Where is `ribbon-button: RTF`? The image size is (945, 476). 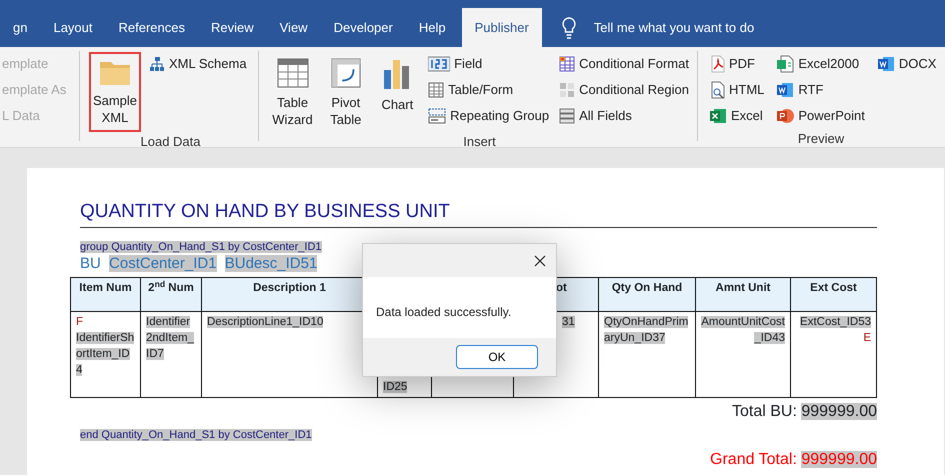 ribbon-button: RTF is located at coordinates (820, 90).